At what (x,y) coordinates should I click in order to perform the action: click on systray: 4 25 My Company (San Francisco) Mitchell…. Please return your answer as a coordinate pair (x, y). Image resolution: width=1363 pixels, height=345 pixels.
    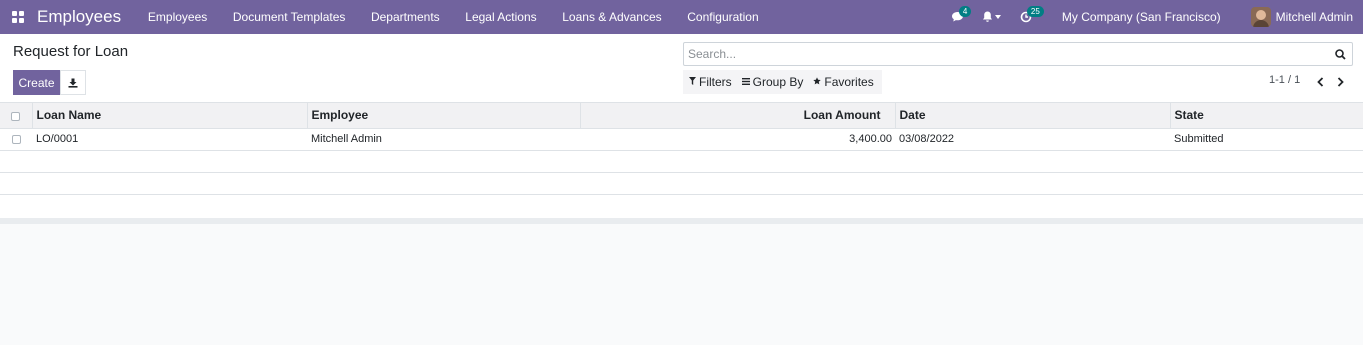
    Looking at the image, I should click on (1152, 17).